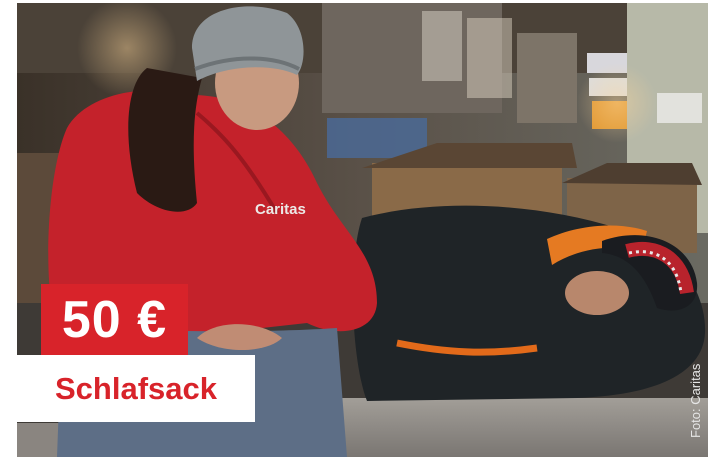  What do you see at coordinates (114, 319) in the screenshot?
I see `price-badge: 50 €` at bounding box center [114, 319].